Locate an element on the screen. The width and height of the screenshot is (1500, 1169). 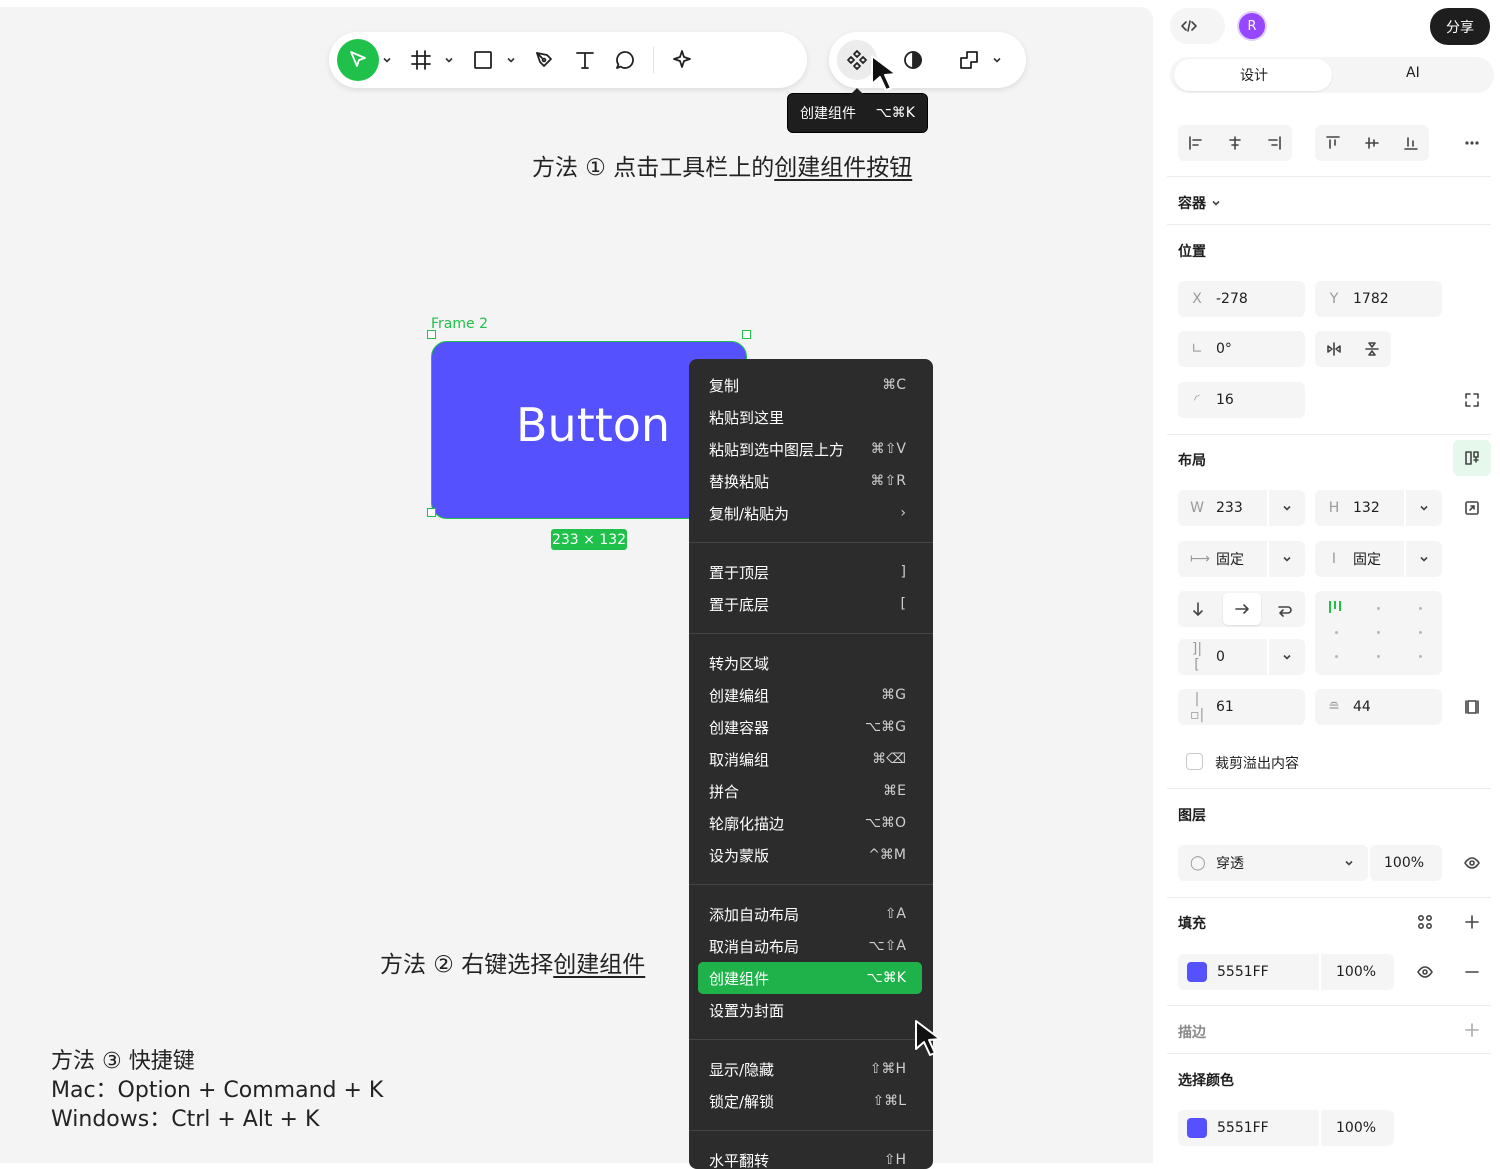
shape-tool-dropdown is located at coordinates (511, 60).